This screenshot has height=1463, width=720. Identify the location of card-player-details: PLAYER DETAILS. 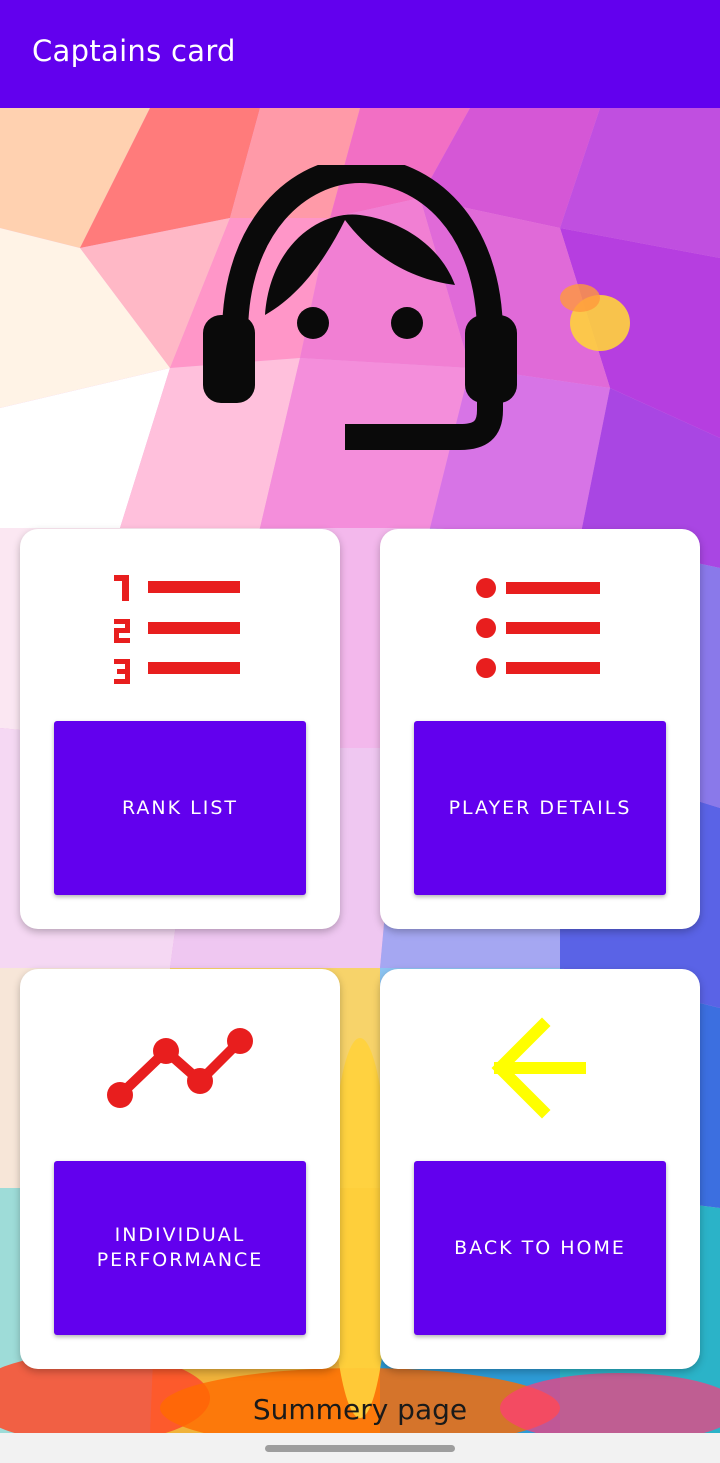
(540, 729).